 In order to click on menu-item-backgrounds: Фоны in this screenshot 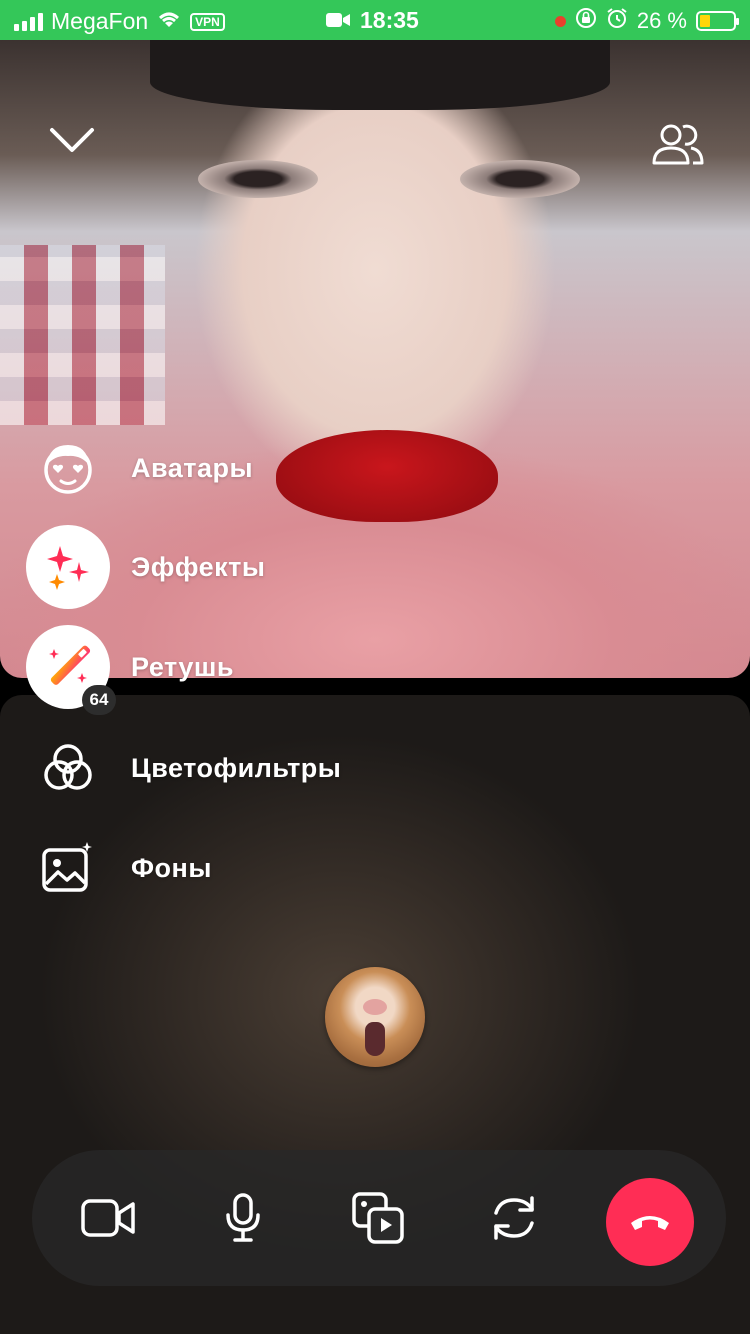, I will do `click(210, 868)`.